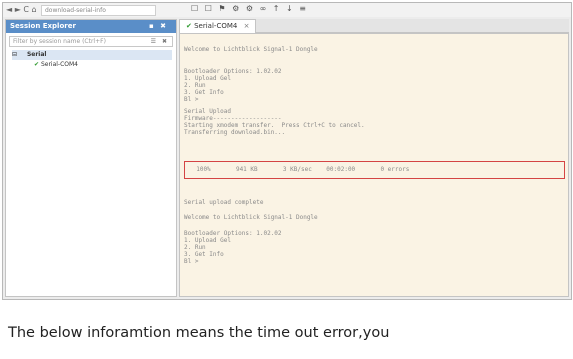 This screenshot has height=359, width=573. Describe the element at coordinates (91, 26) in the screenshot. I see `session-explorer-header: Session Explorer ▪ ✖` at that location.